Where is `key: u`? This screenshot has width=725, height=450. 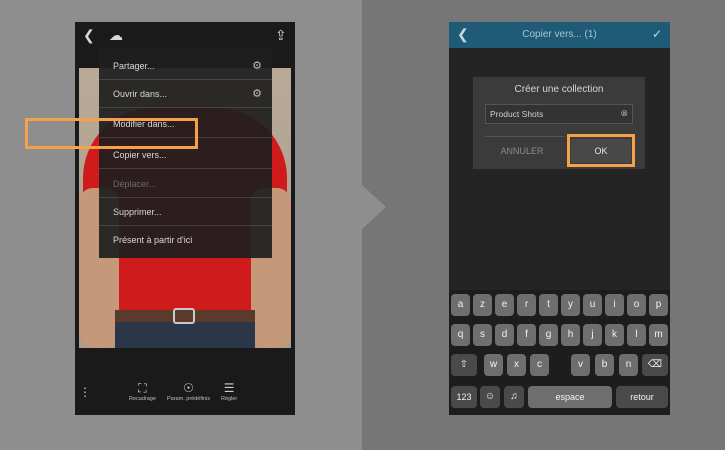 key: u is located at coordinates (592, 305).